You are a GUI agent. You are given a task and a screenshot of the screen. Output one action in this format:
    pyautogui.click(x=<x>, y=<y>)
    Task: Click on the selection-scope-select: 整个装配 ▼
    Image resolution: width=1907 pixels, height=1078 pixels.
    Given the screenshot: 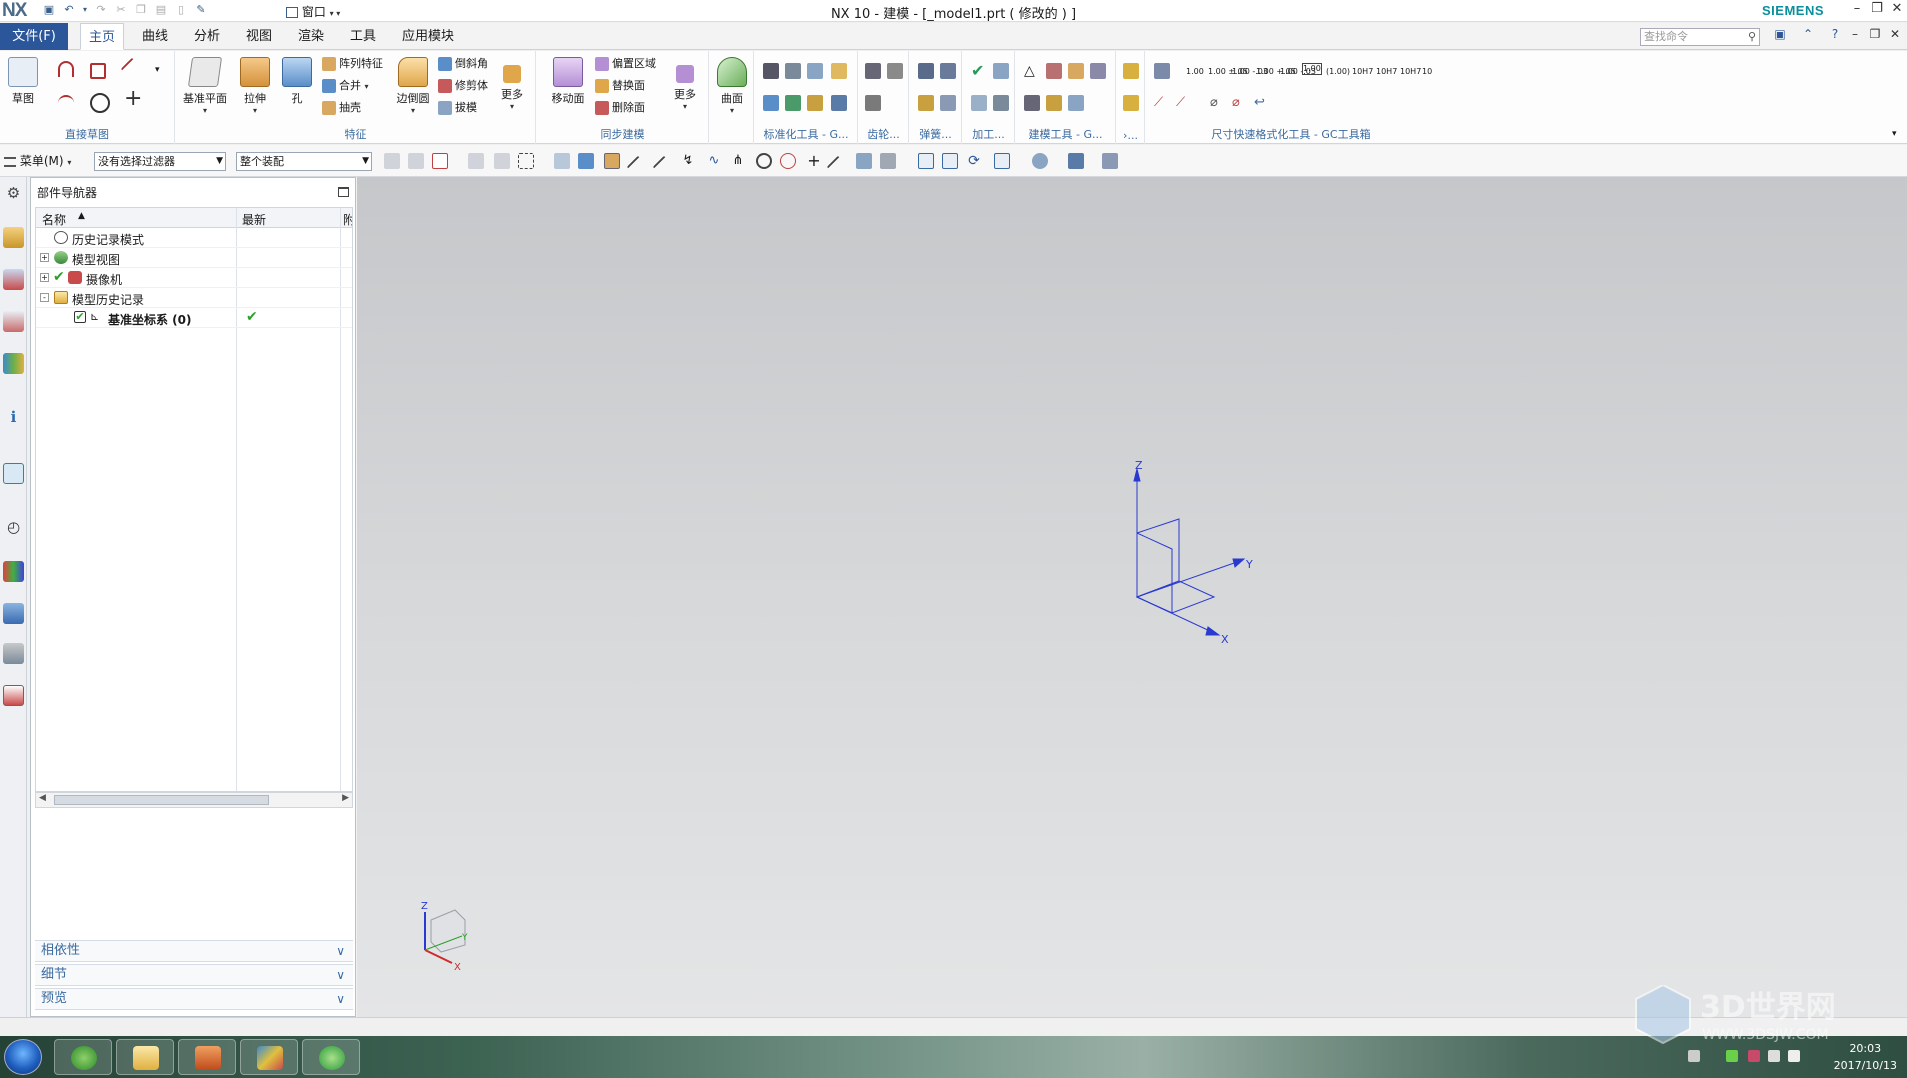 What is the action you would take?
    pyautogui.click(x=304, y=161)
    